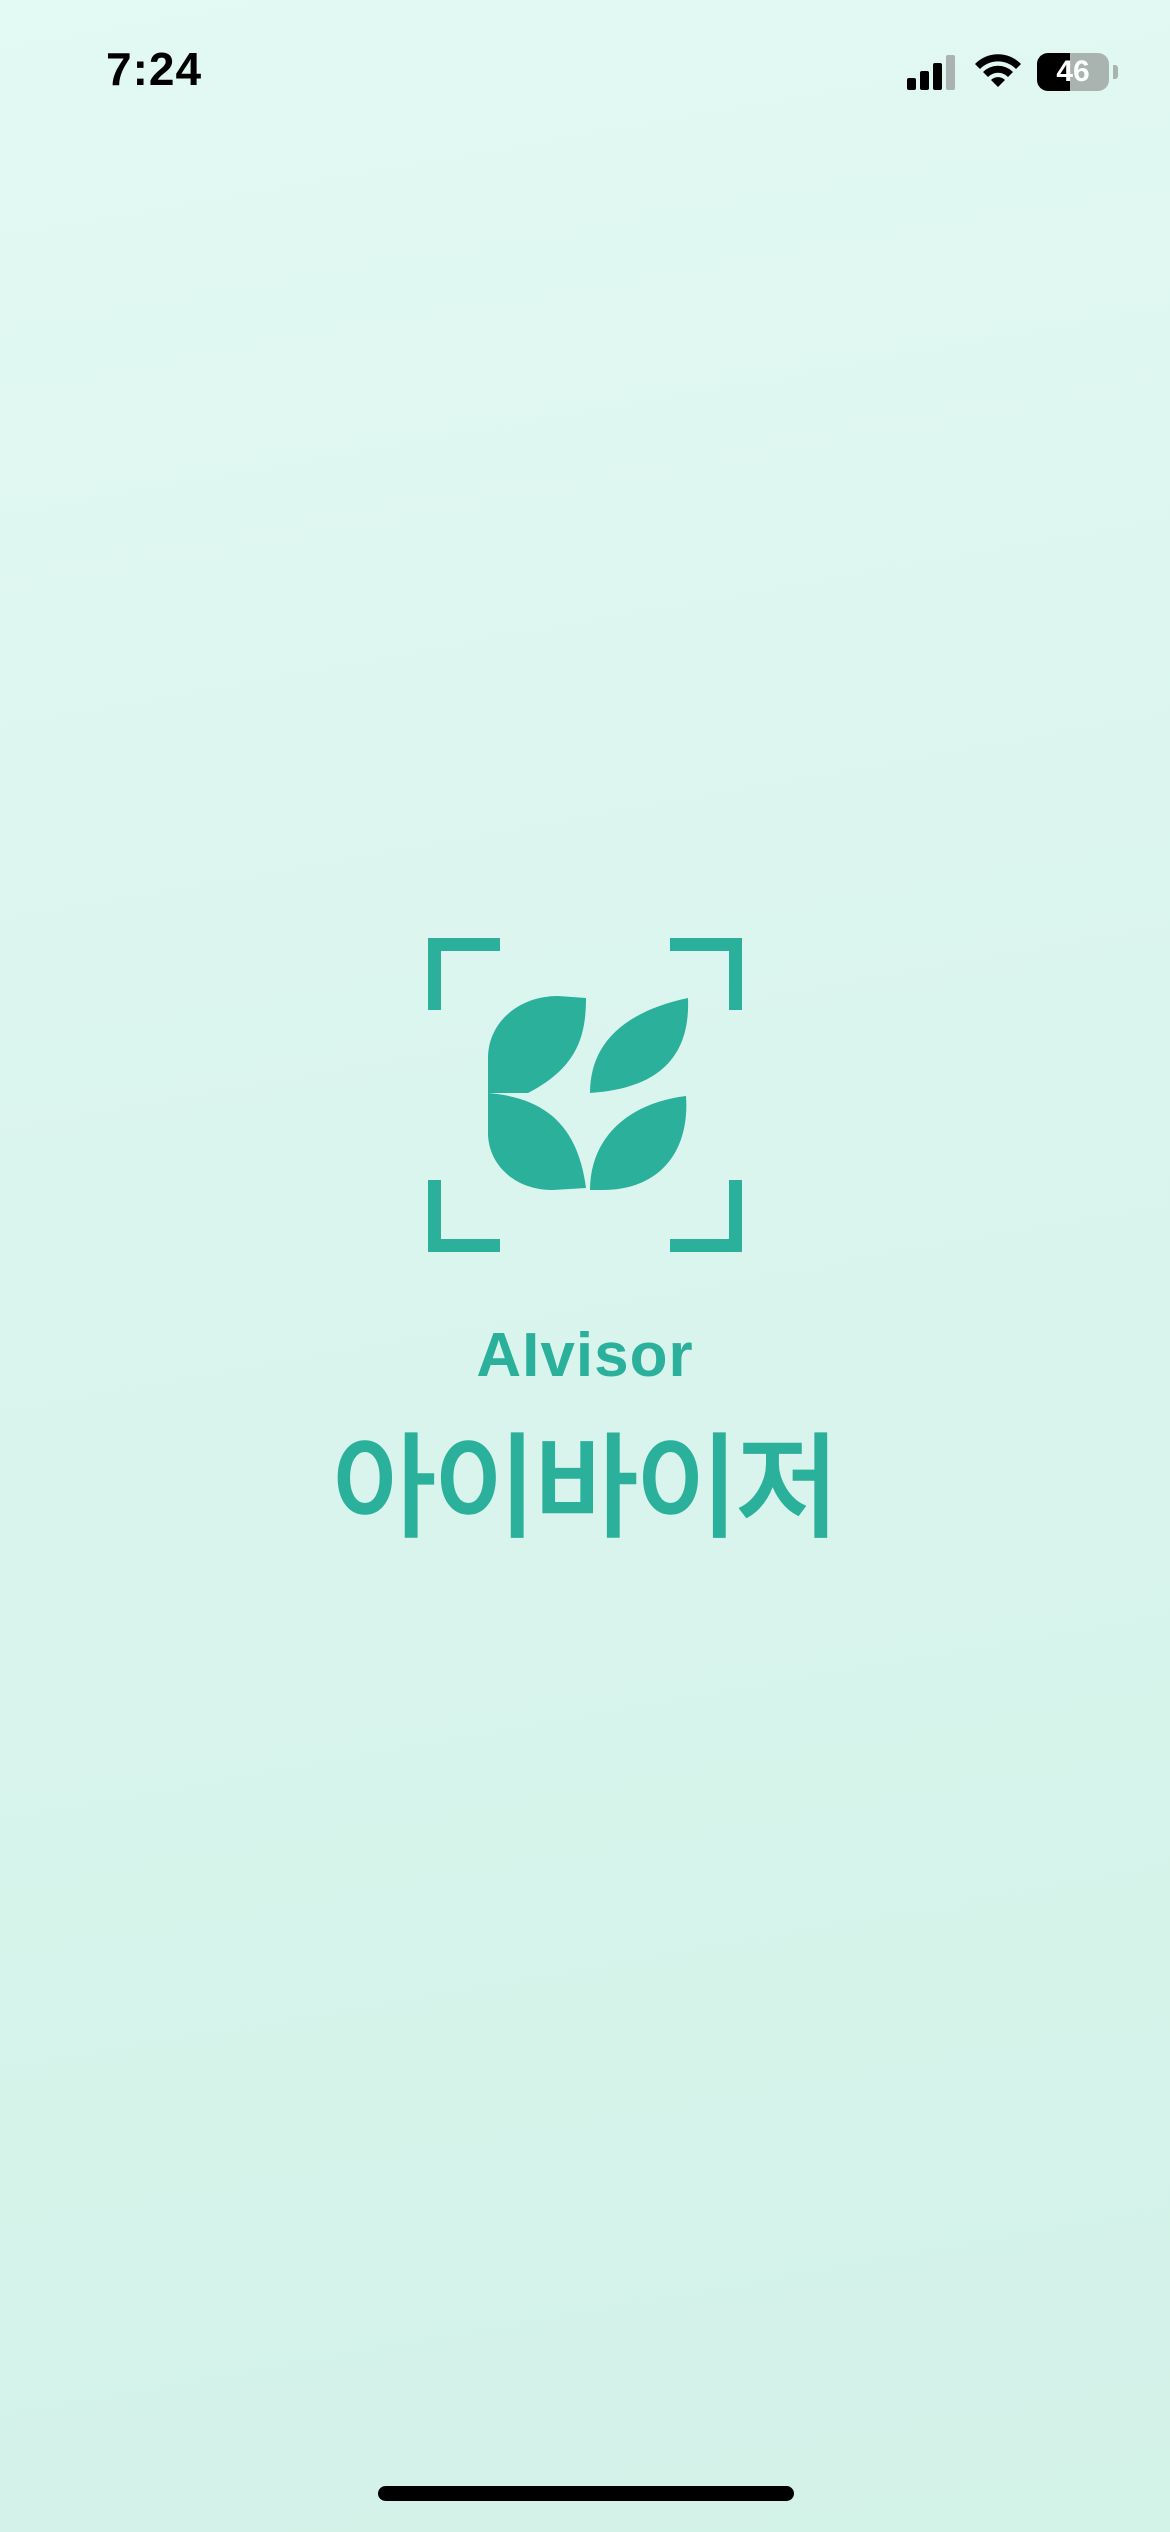 The height and width of the screenshot is (2532, 1170). I want to click on status-icons: 46, so click(1012, 72).